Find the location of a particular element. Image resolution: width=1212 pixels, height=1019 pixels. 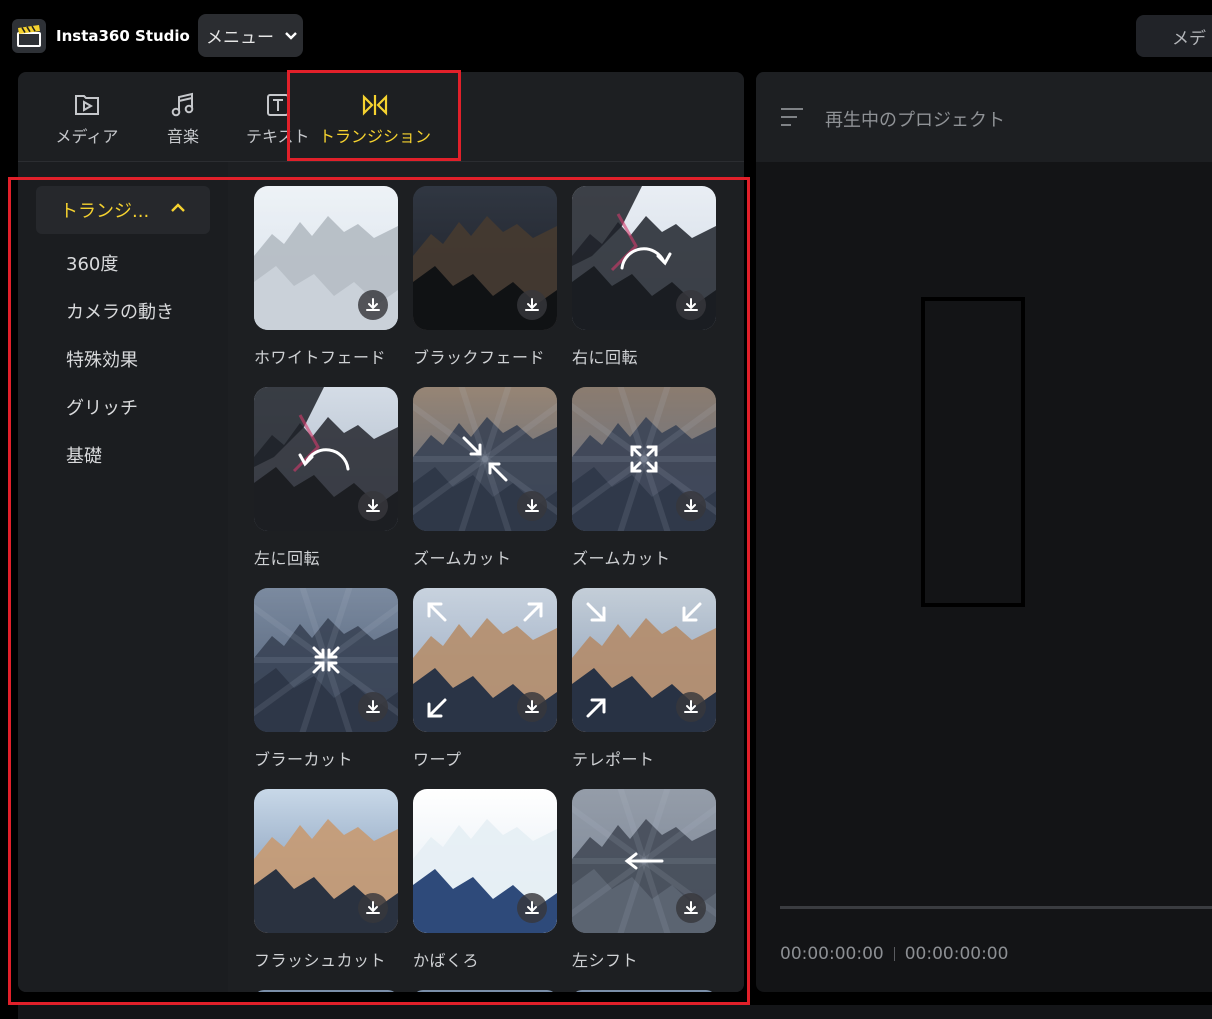

asset-tabs: メディア 音楽 テキスト トランジション is located at coordinates (381, 117).